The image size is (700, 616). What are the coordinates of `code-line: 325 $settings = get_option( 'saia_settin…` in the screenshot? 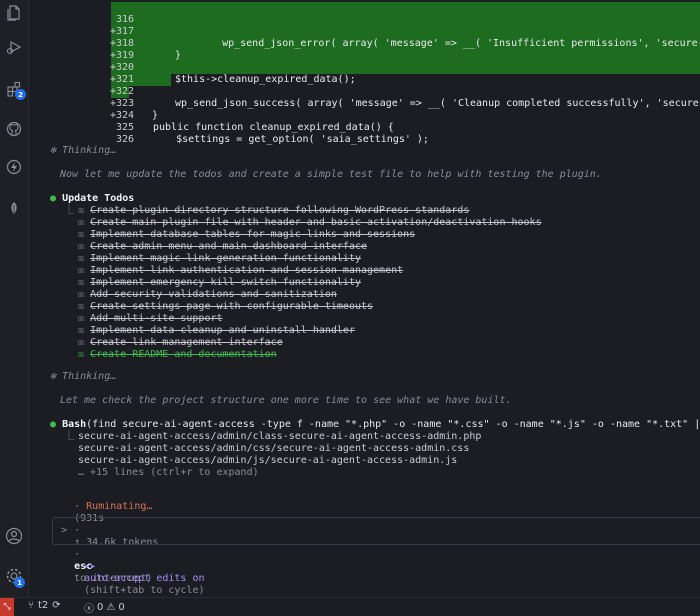 It's located at (364, 127).